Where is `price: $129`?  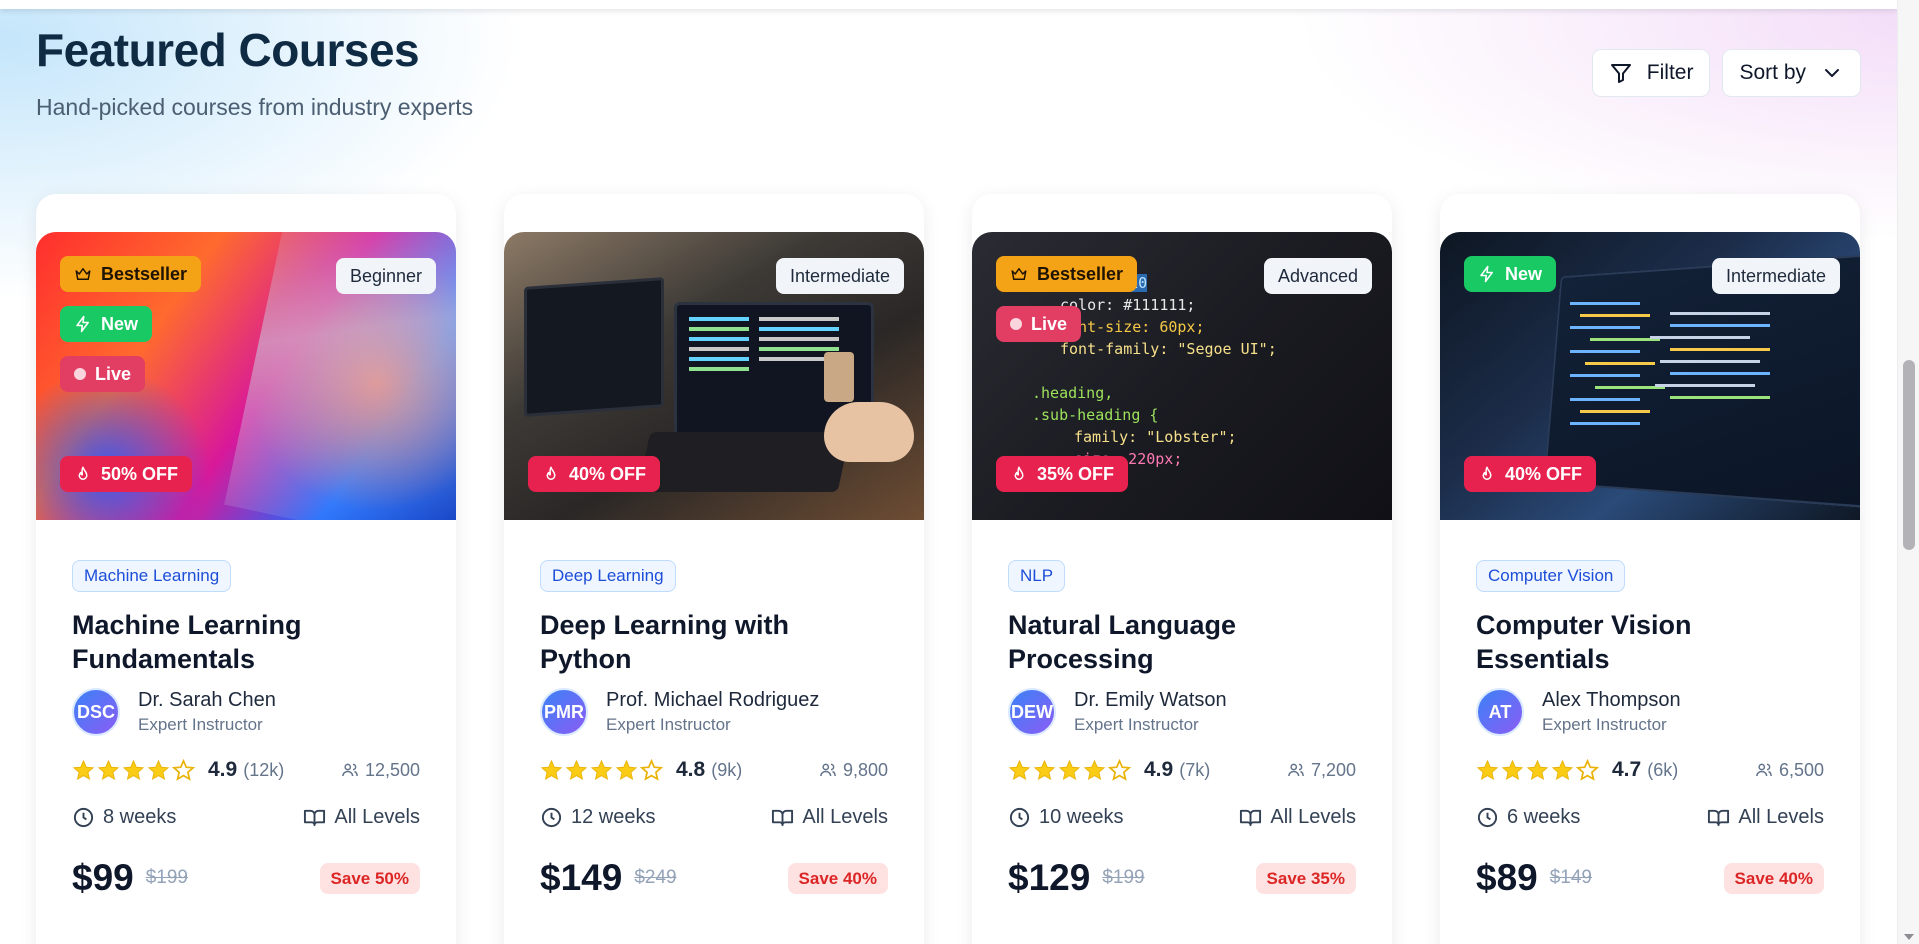
price: $129 is located at coordinates (1049, 877).